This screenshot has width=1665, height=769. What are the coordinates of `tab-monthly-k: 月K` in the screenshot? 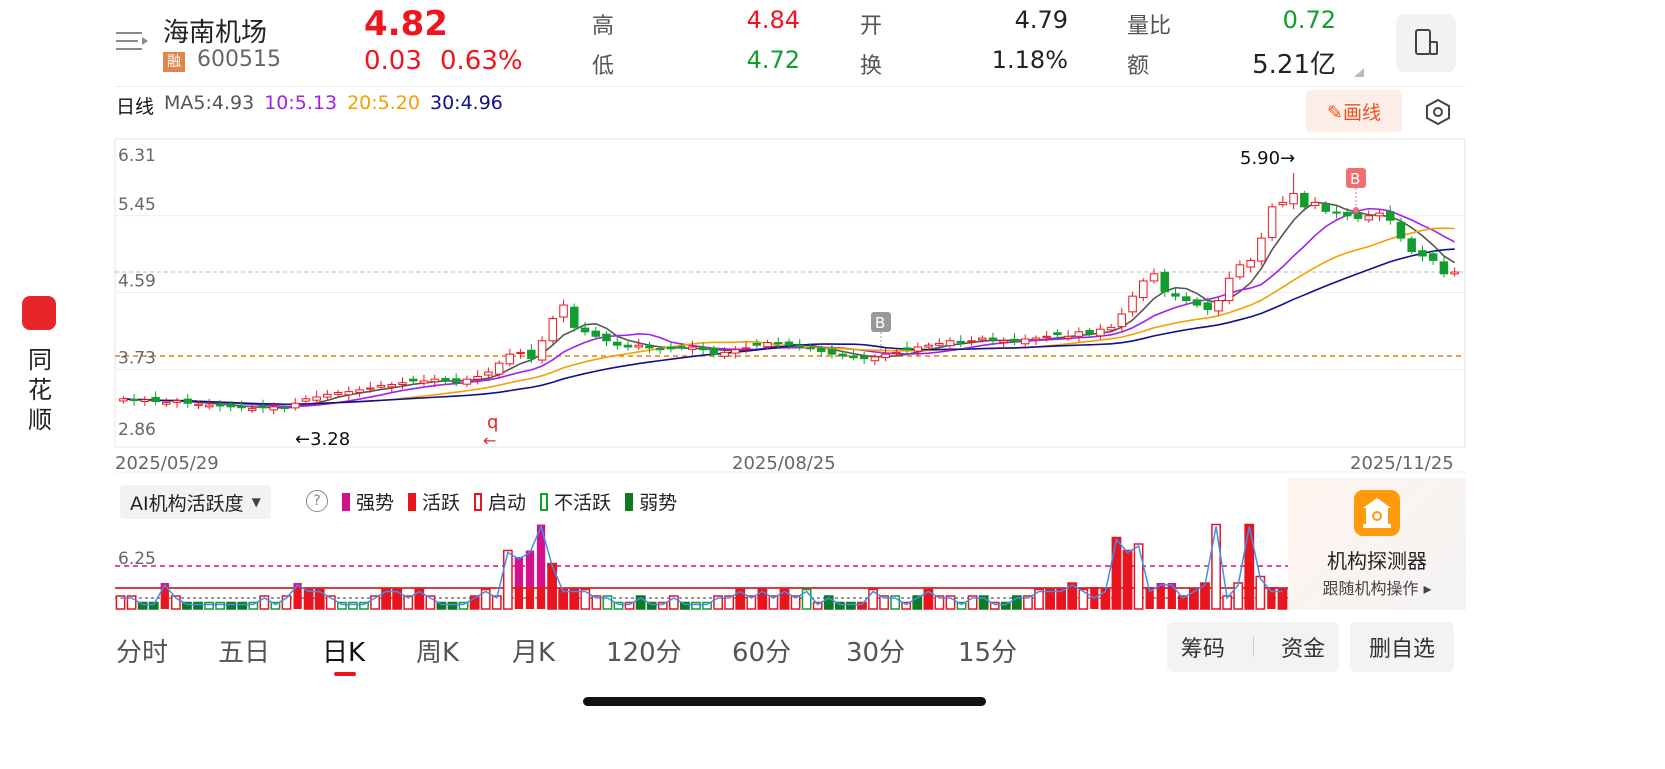 It's located at (533, 650).